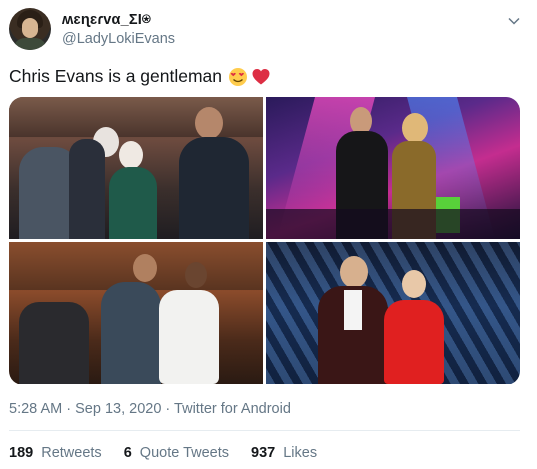 This screenshot has width=537, height=469. I want to click on avatar-face, so click(30, 28).